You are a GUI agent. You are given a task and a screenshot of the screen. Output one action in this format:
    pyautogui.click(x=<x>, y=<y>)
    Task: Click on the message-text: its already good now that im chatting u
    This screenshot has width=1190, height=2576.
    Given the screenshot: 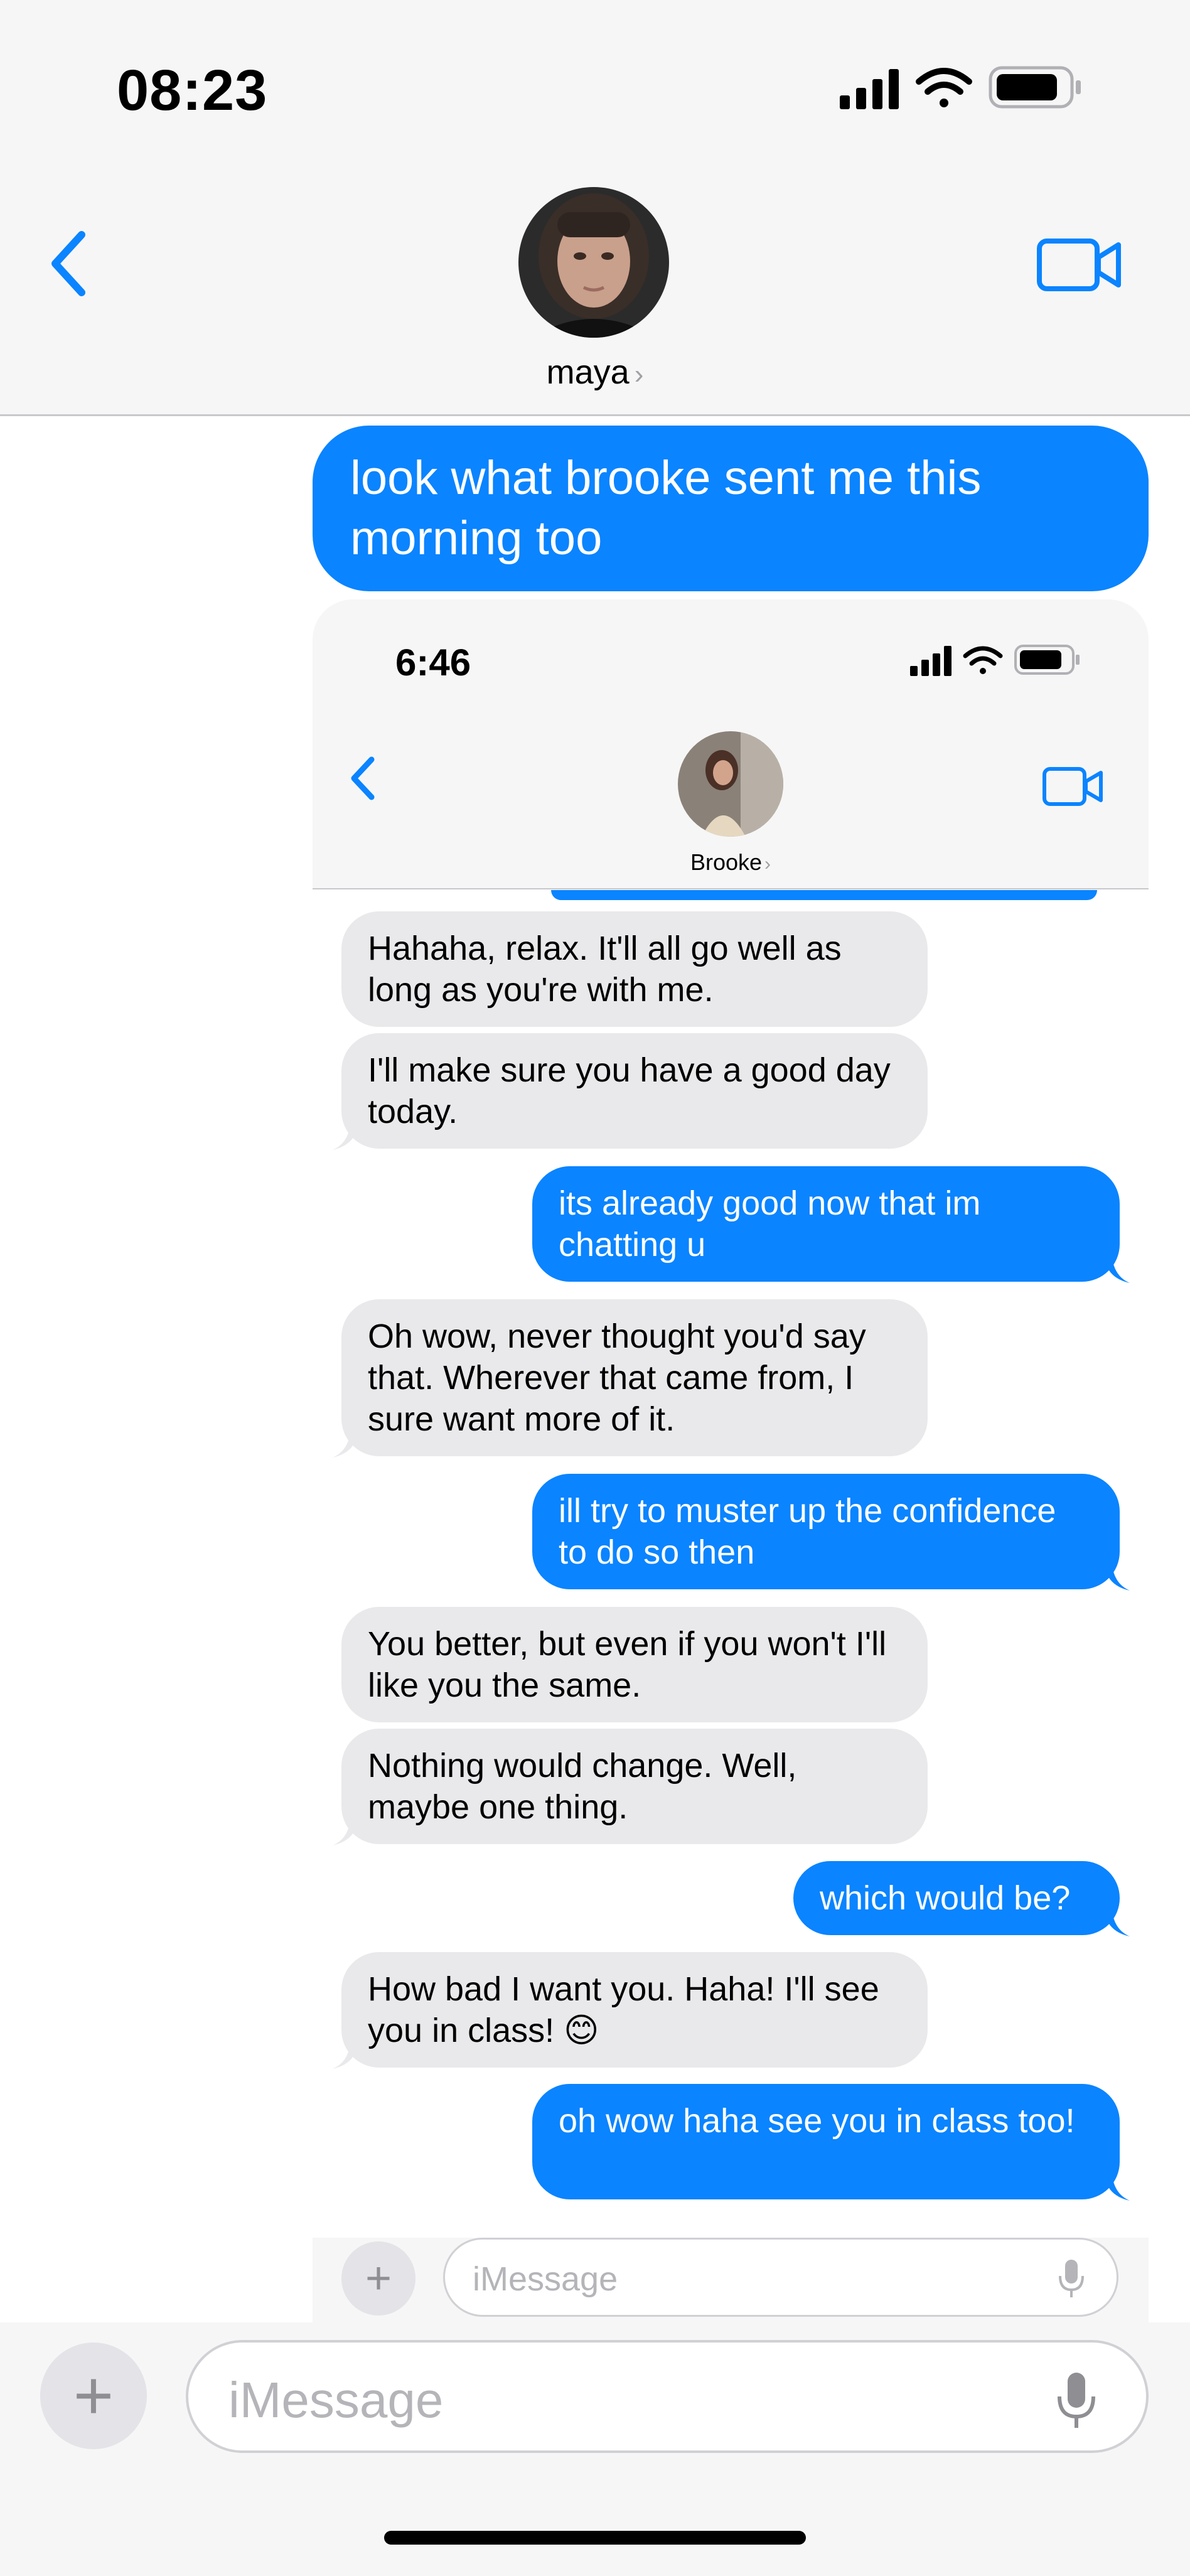 What is the action you would take?
    pyautogui.click(x=770, y=1224)
    